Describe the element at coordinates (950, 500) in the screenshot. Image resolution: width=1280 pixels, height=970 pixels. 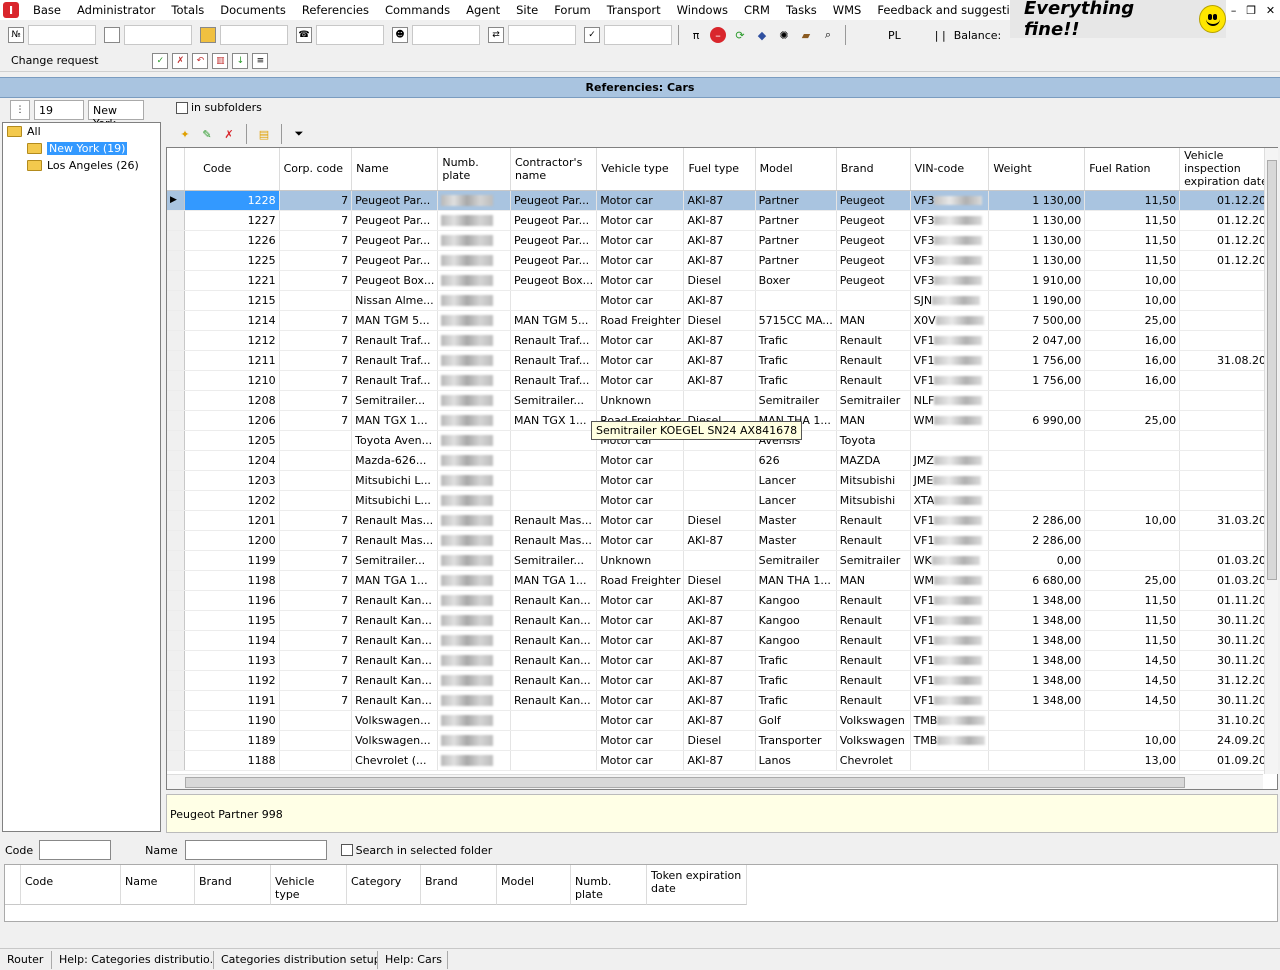
I see `table-cell: XTA` at that location.